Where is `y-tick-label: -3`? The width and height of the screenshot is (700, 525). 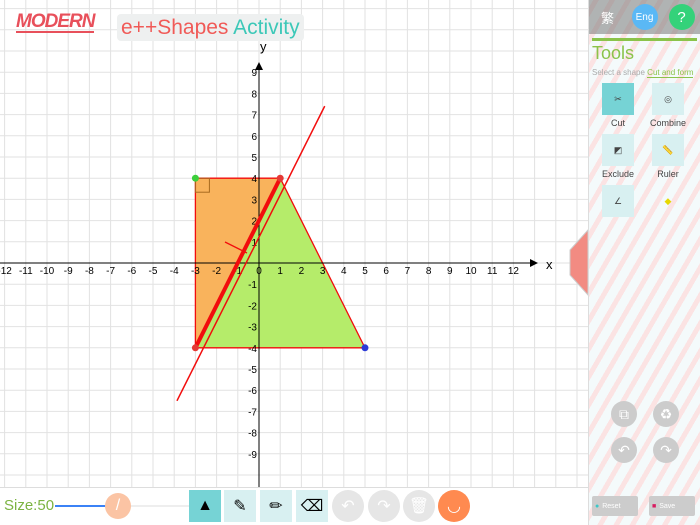 y-tick-label: -3 is located at coordinates (252, 328).